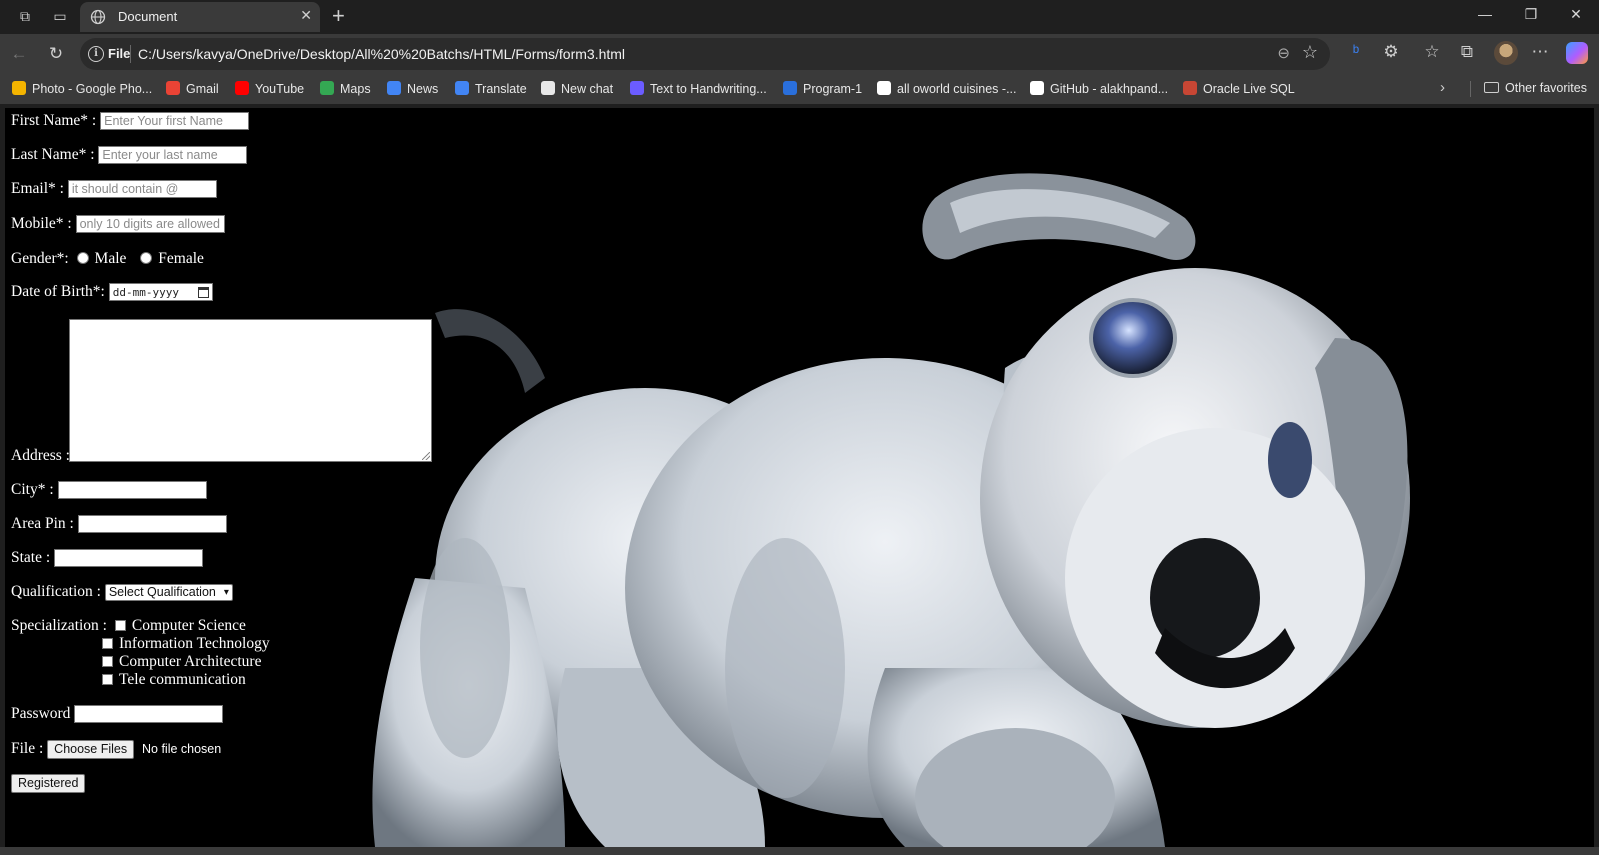 Image resolution: width=1599 pixels, height=855 pixels. What do you see at coordinates (345, 88) in the screenshot?
I see `bookmark-item: Maps` at bounding box center [345, 88].